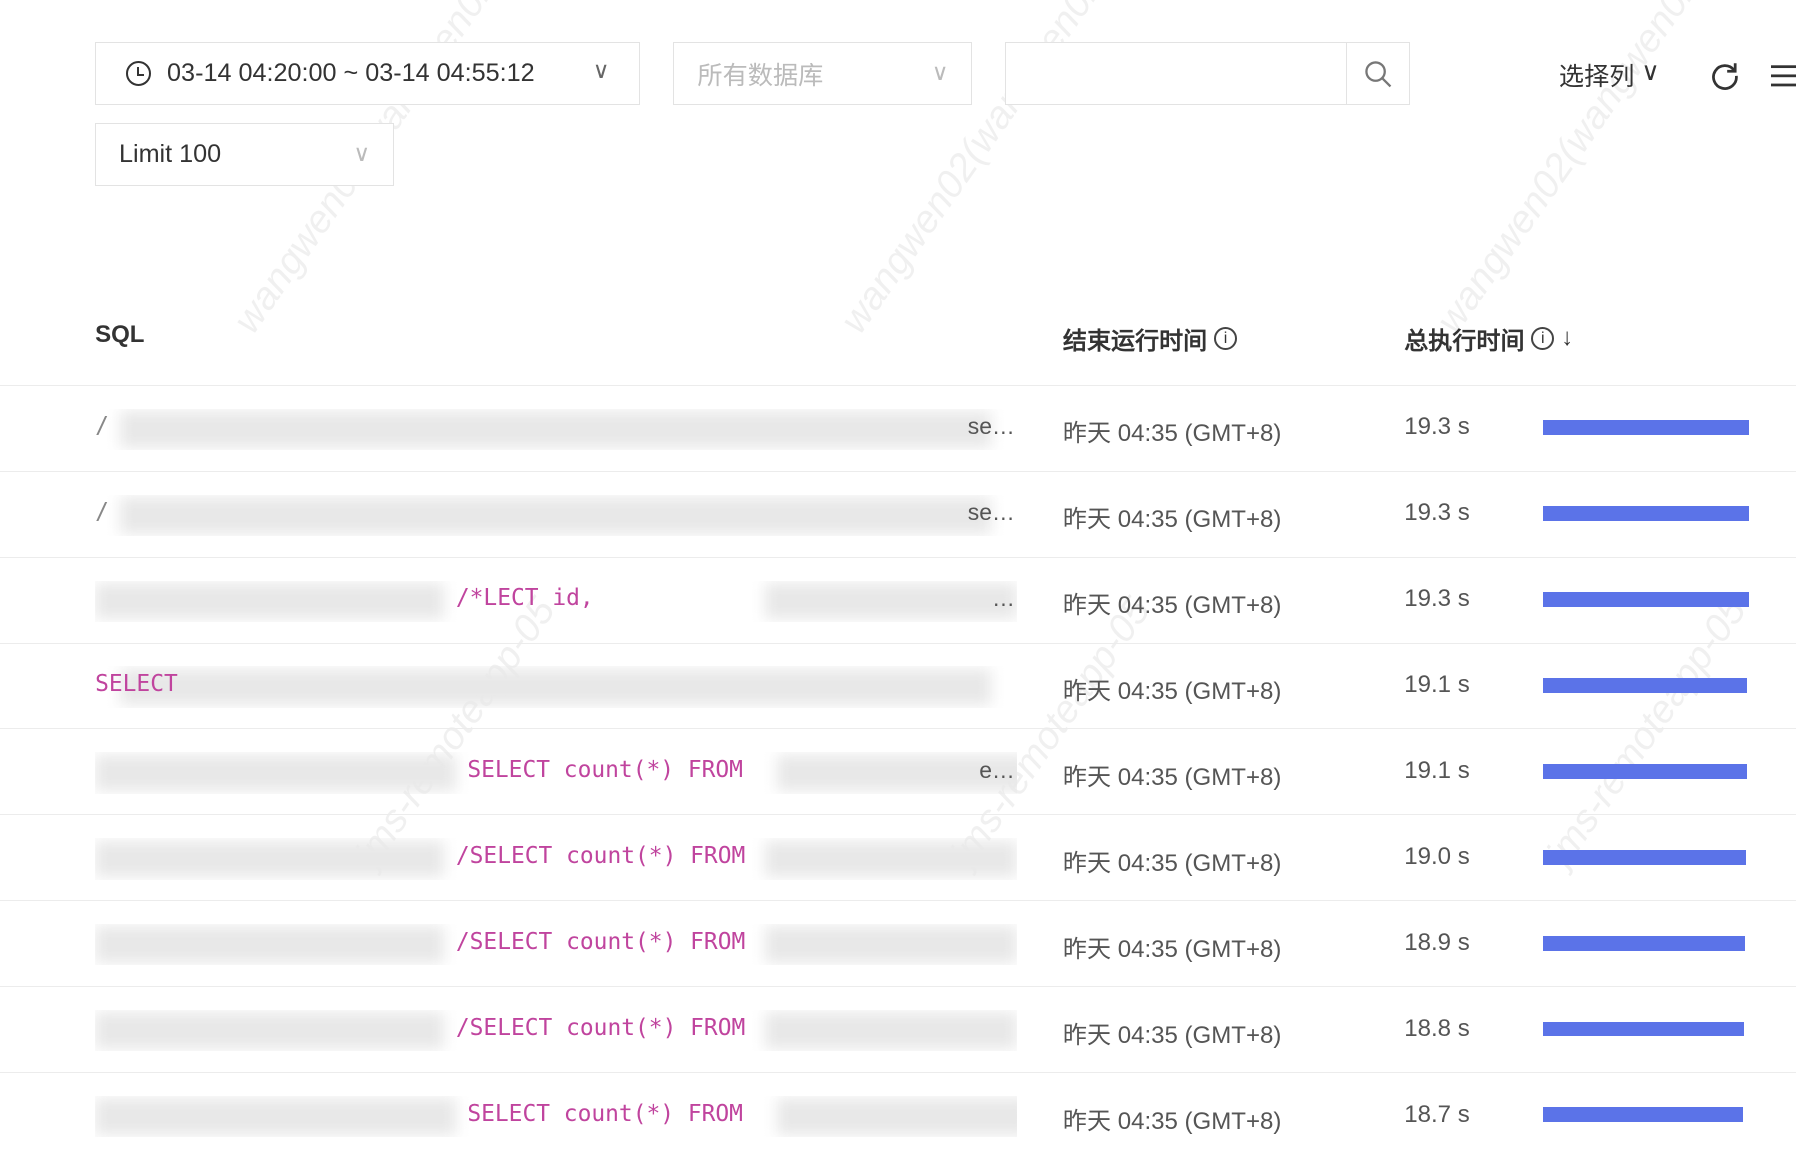 The image size is (1796, 1159). I want to click on watermark: wangwen02(wangwen02), so click(1572, 170).